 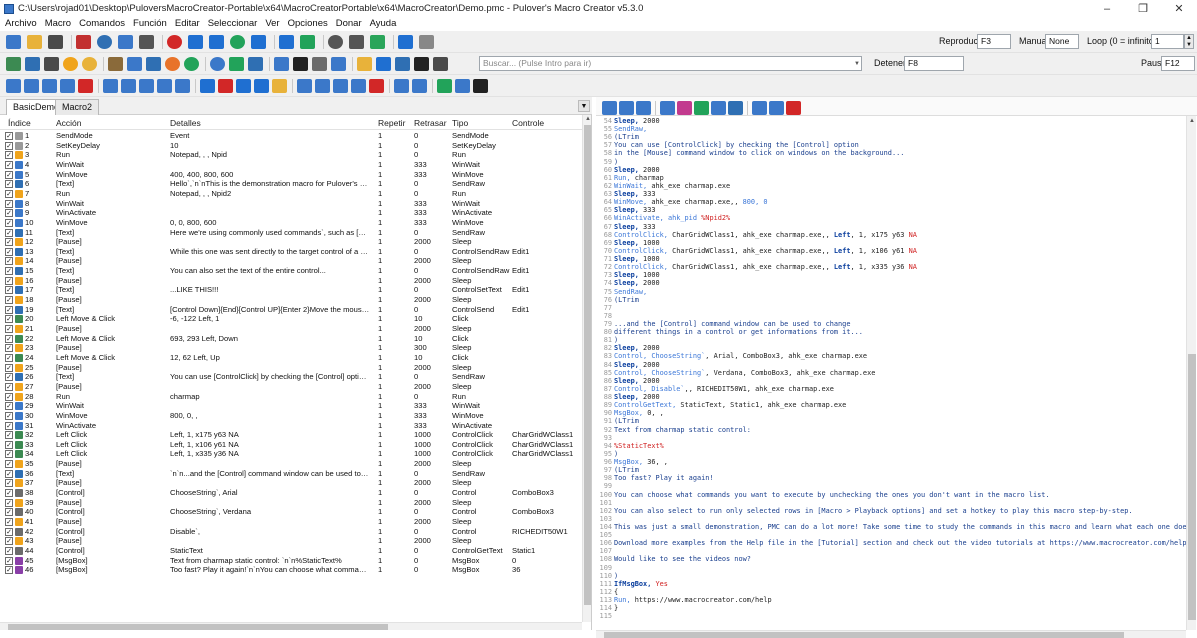 I want to click on run-icon, so click(x=172, y=64).